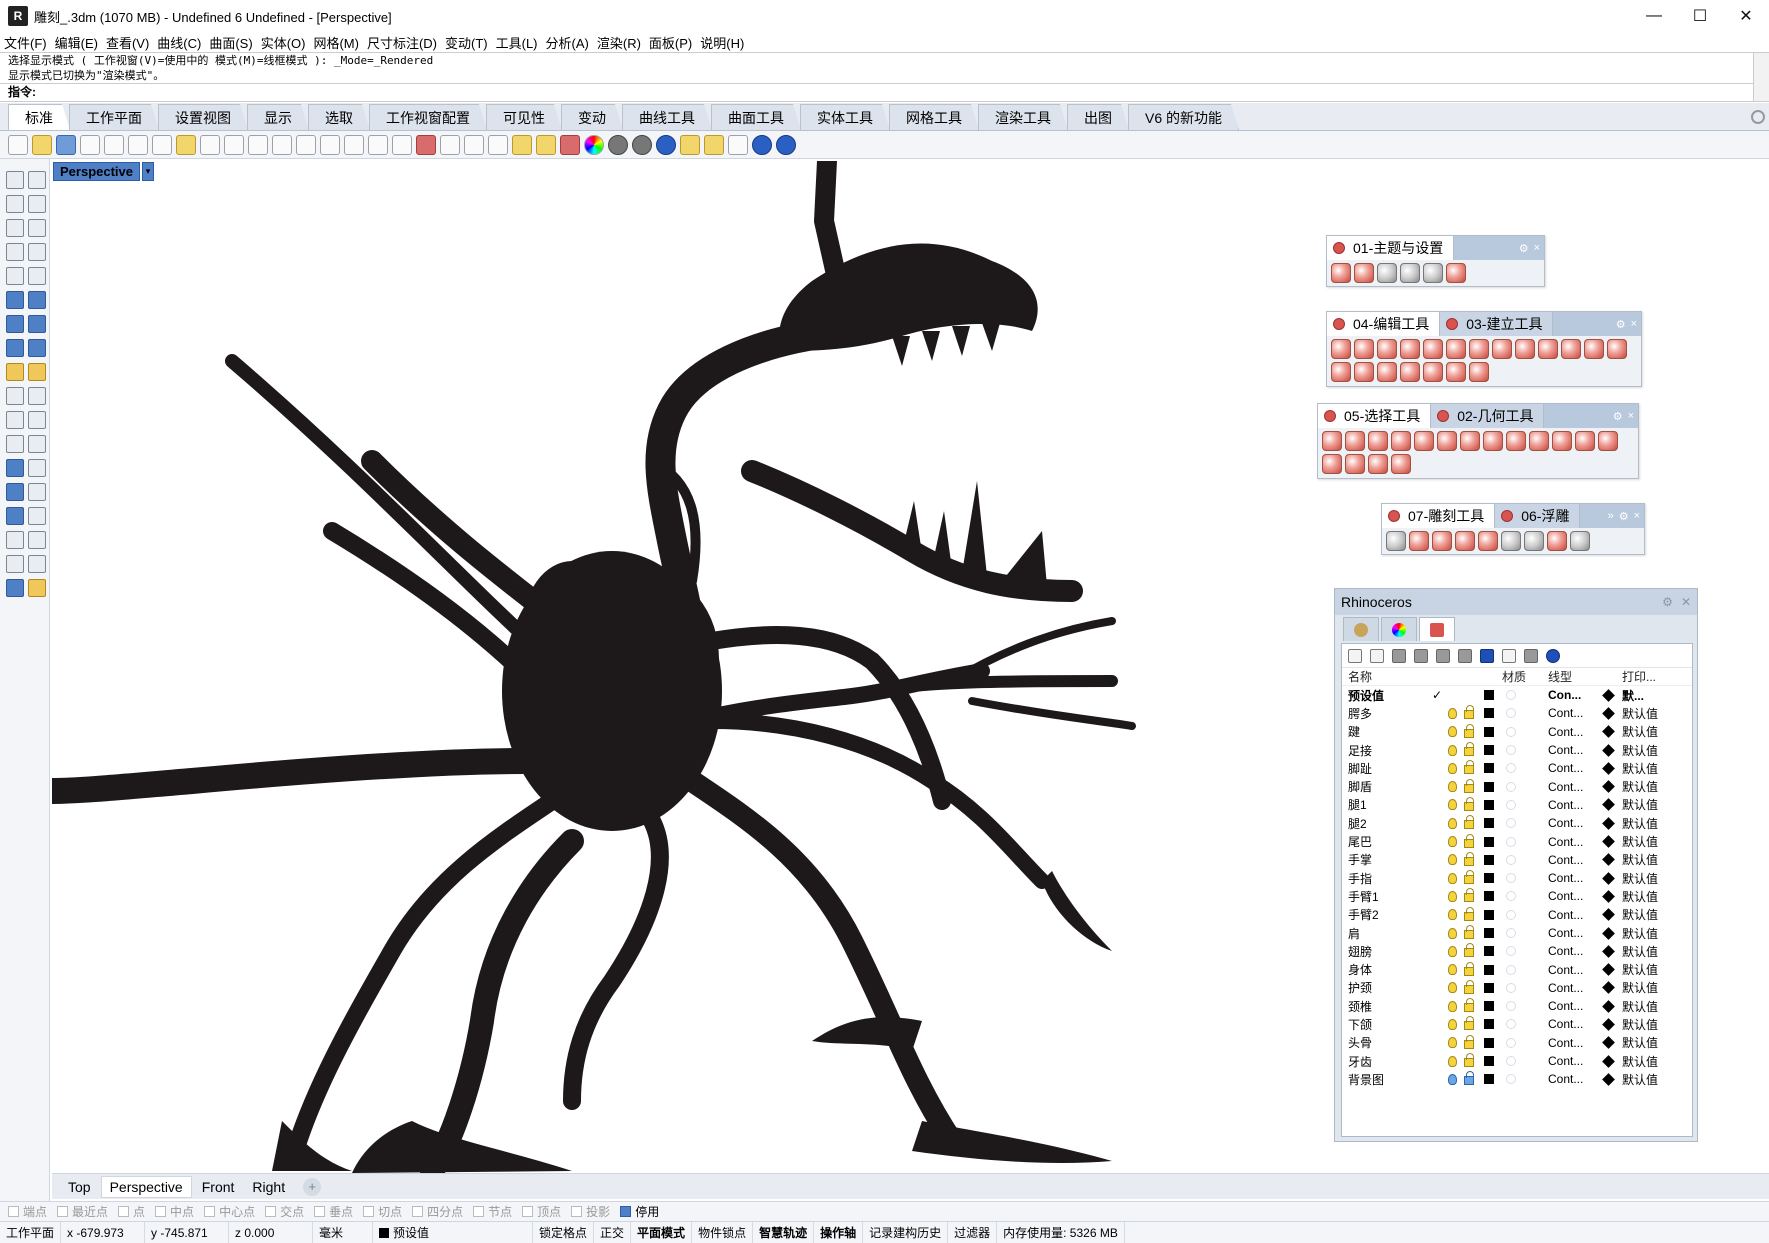 The width and height of the screenshot is (1769, 1243). What do you see at coordinates (402, 144) in the screenshot?
I see `four-view-icon` at bounding box center [402, 144].